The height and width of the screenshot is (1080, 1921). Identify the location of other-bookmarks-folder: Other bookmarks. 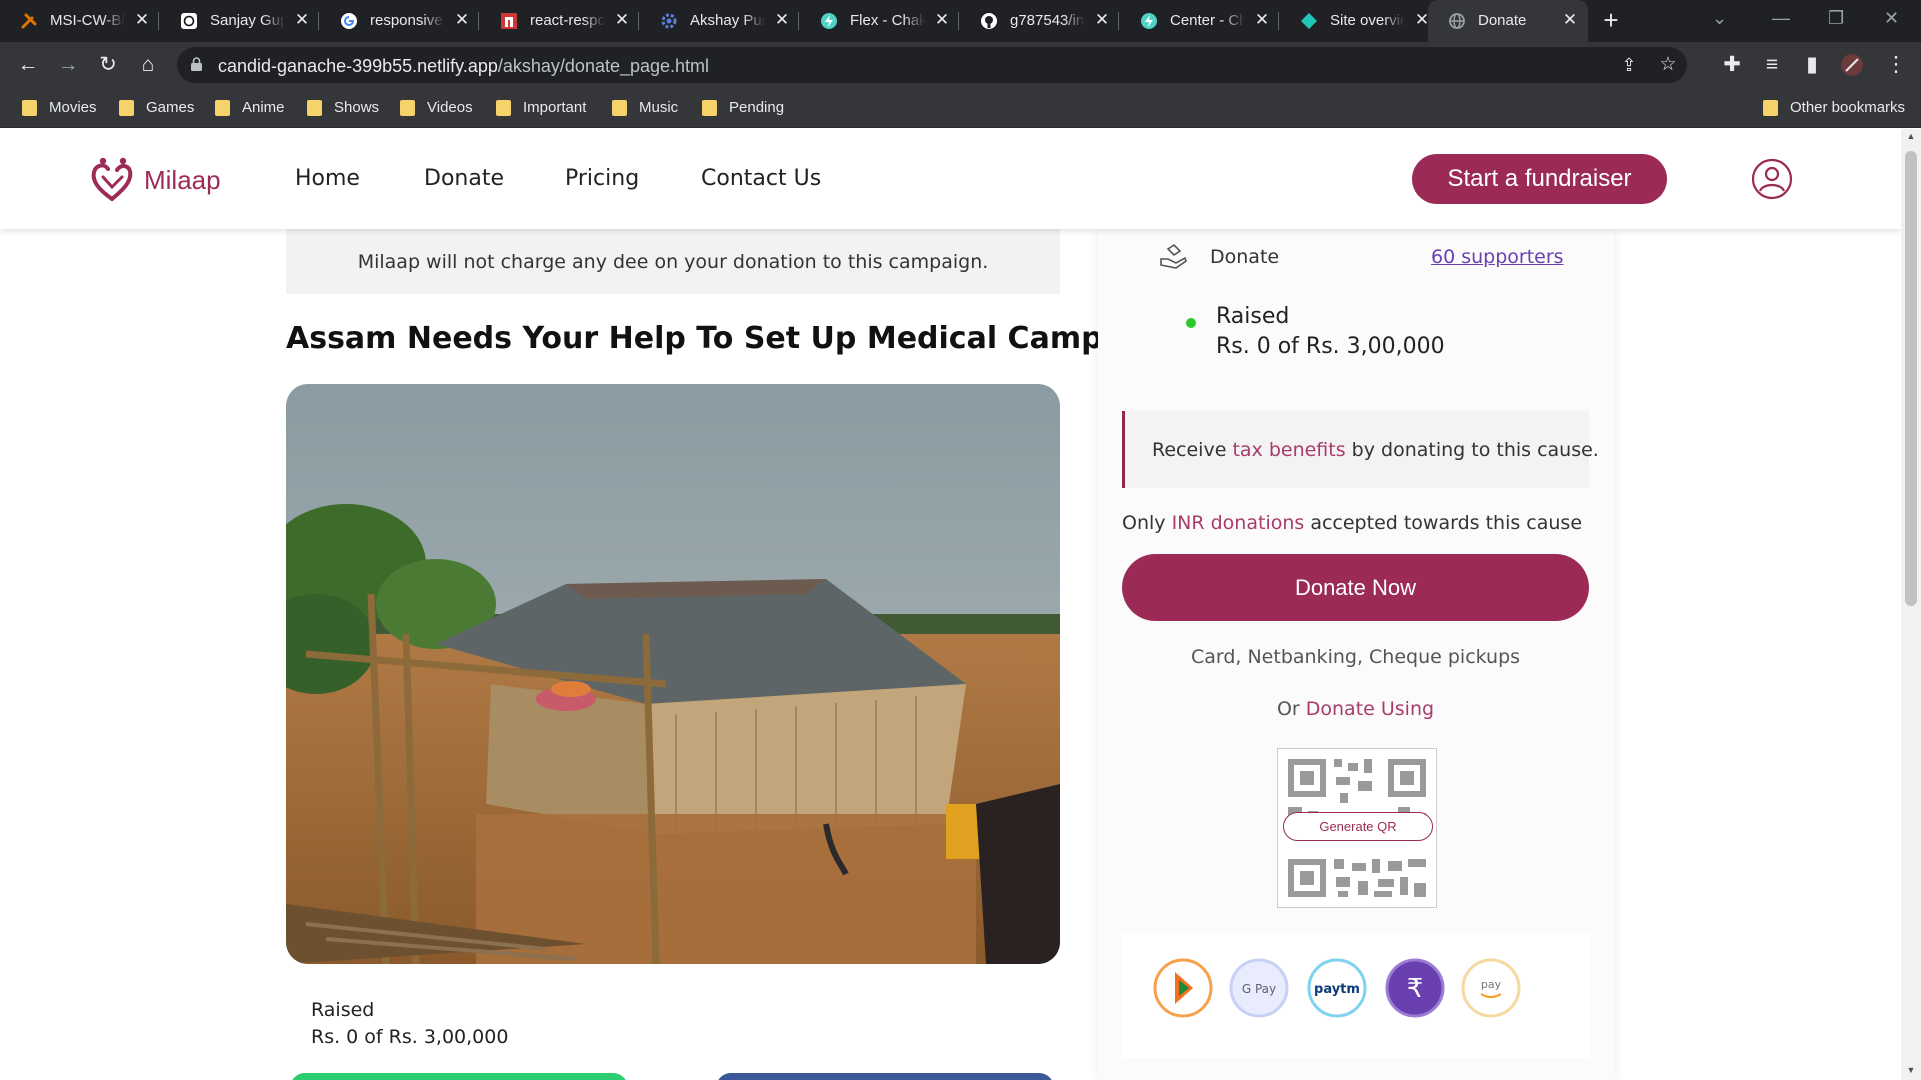
(1834, 108).